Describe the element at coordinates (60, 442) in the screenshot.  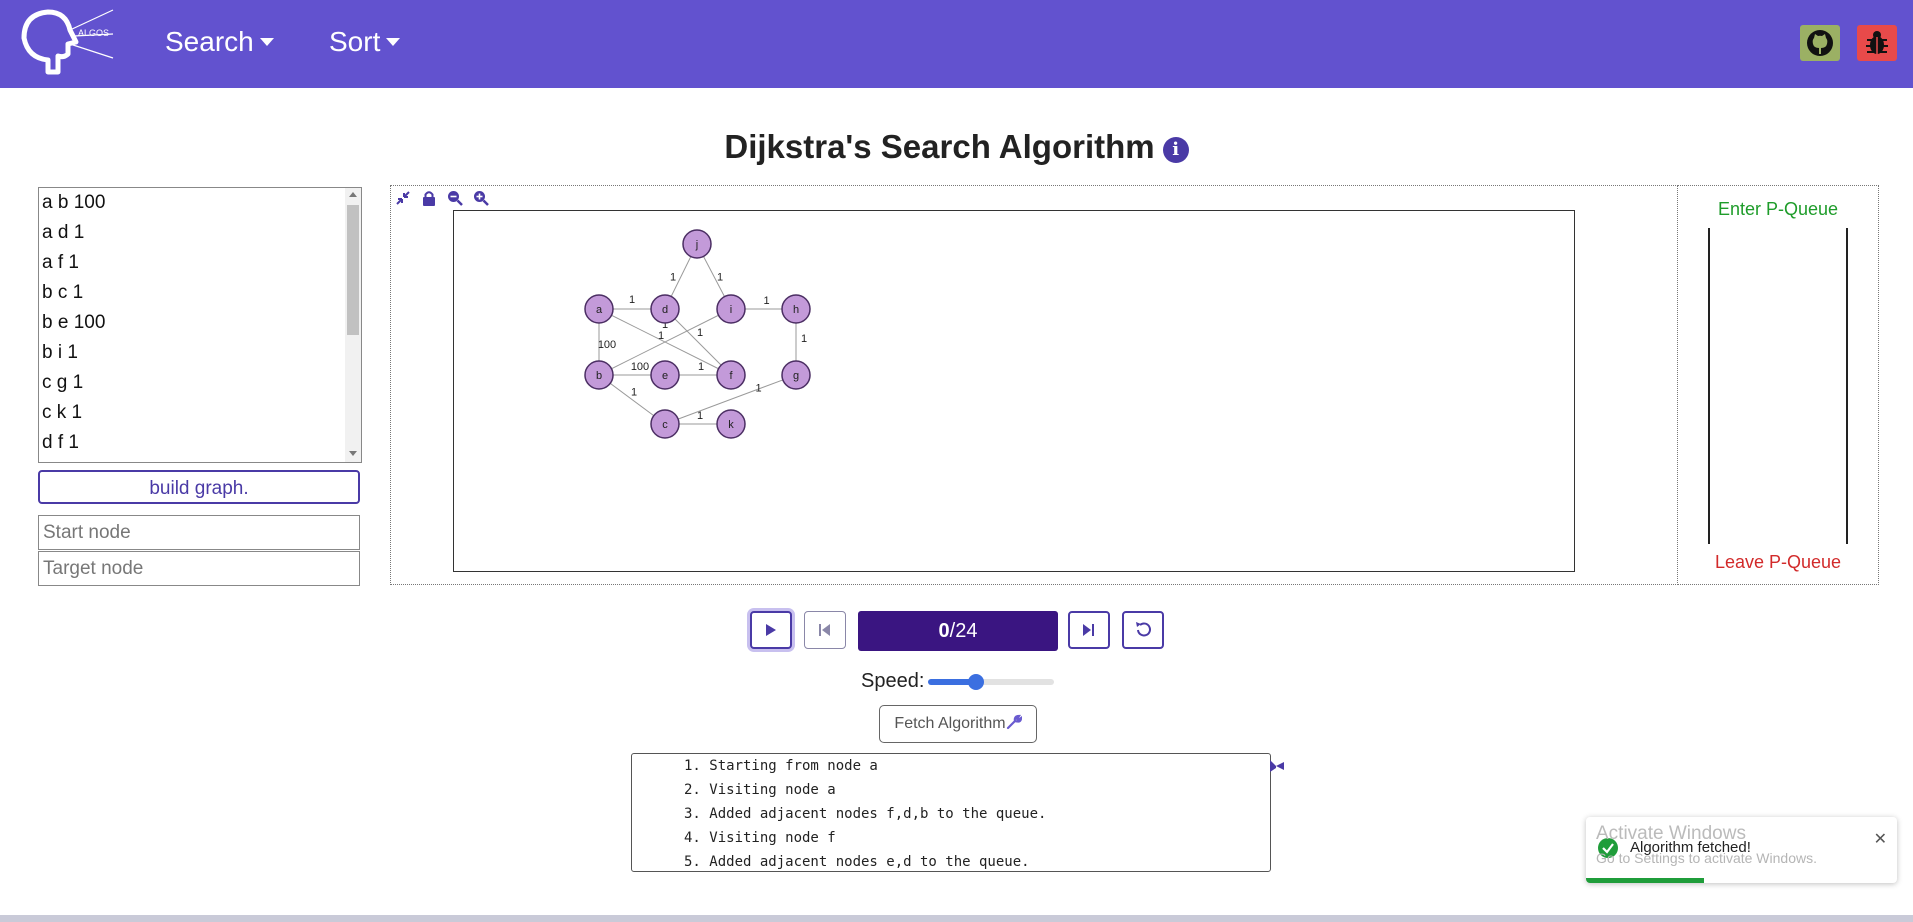
I see `edge-list-line: d f 1` at that location.